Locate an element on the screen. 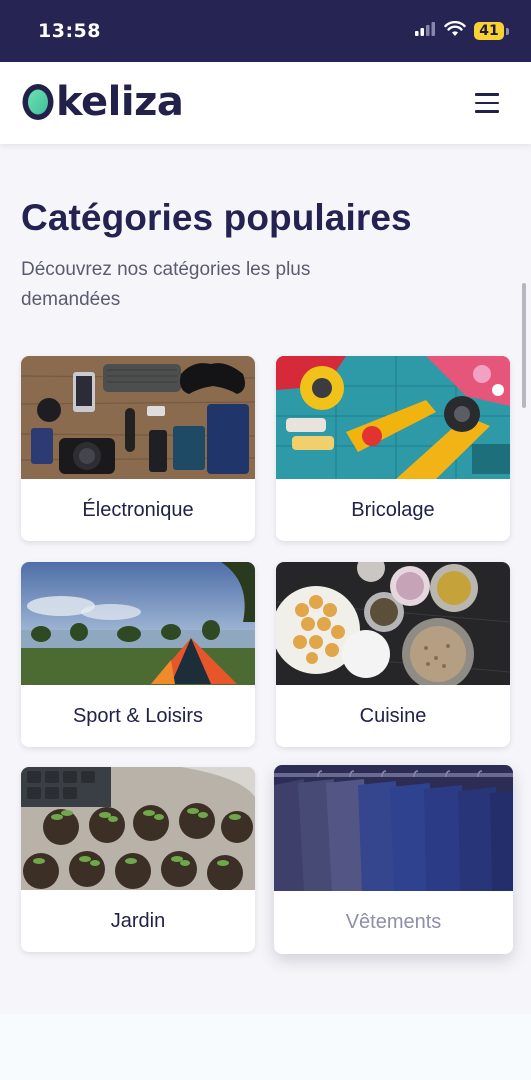  brand-logo: keliza is located at coordinates (102, 102).